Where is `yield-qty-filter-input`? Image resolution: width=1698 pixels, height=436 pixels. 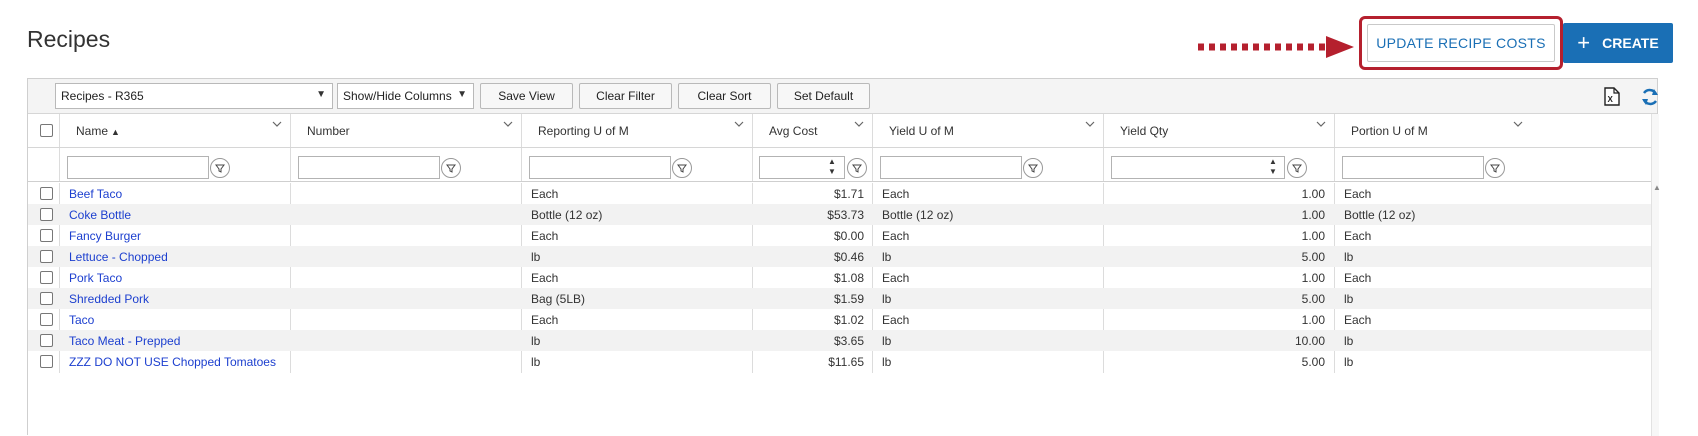 yield-qty-filter-input is located at coordinates (1198, 167).